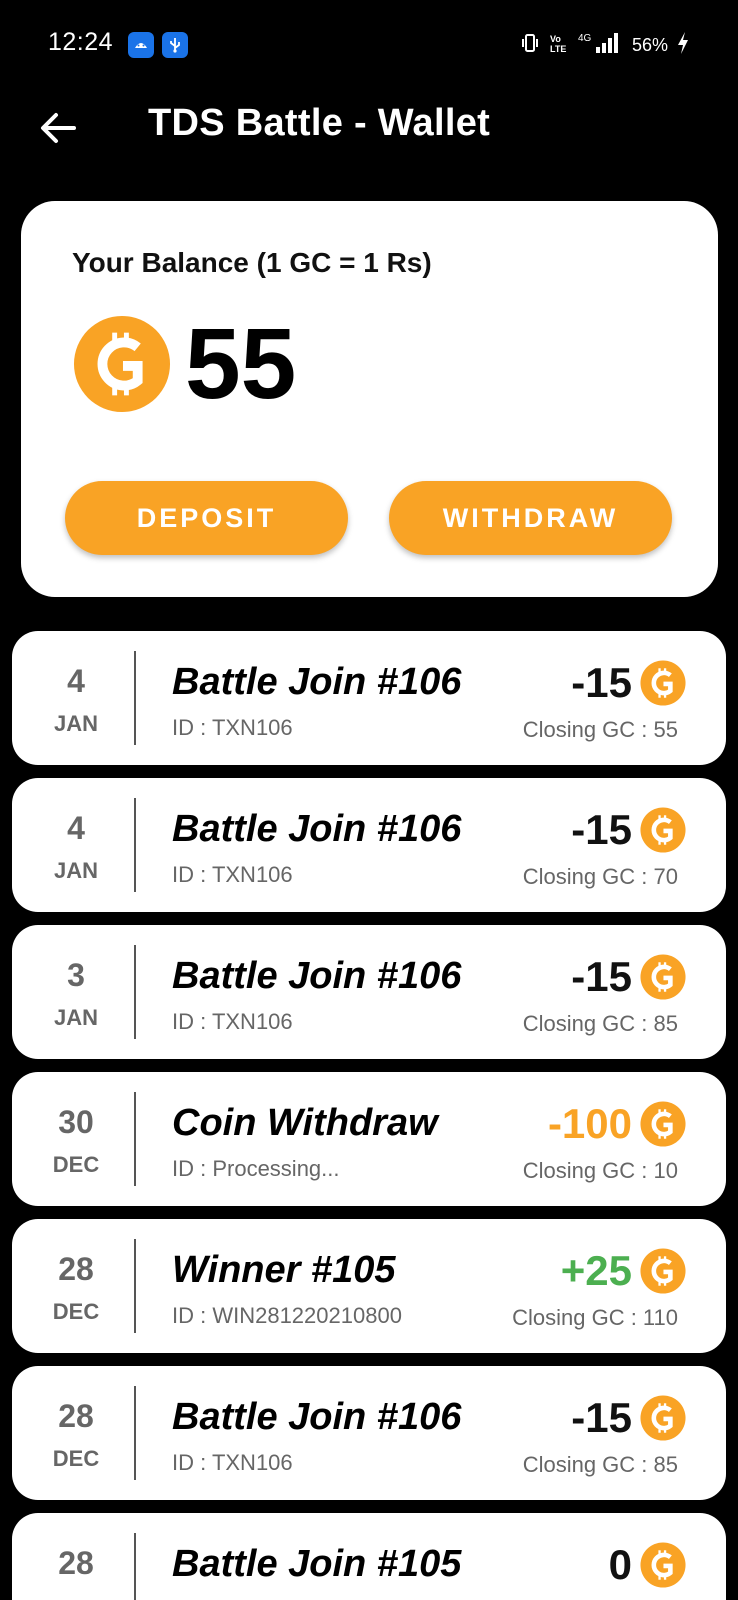 This screenshot has height=1600, width=738. Describe the element at coordinates (287, 1315) in the screenshot. I see `tx-id: ID : WIN281220210800` at that location.